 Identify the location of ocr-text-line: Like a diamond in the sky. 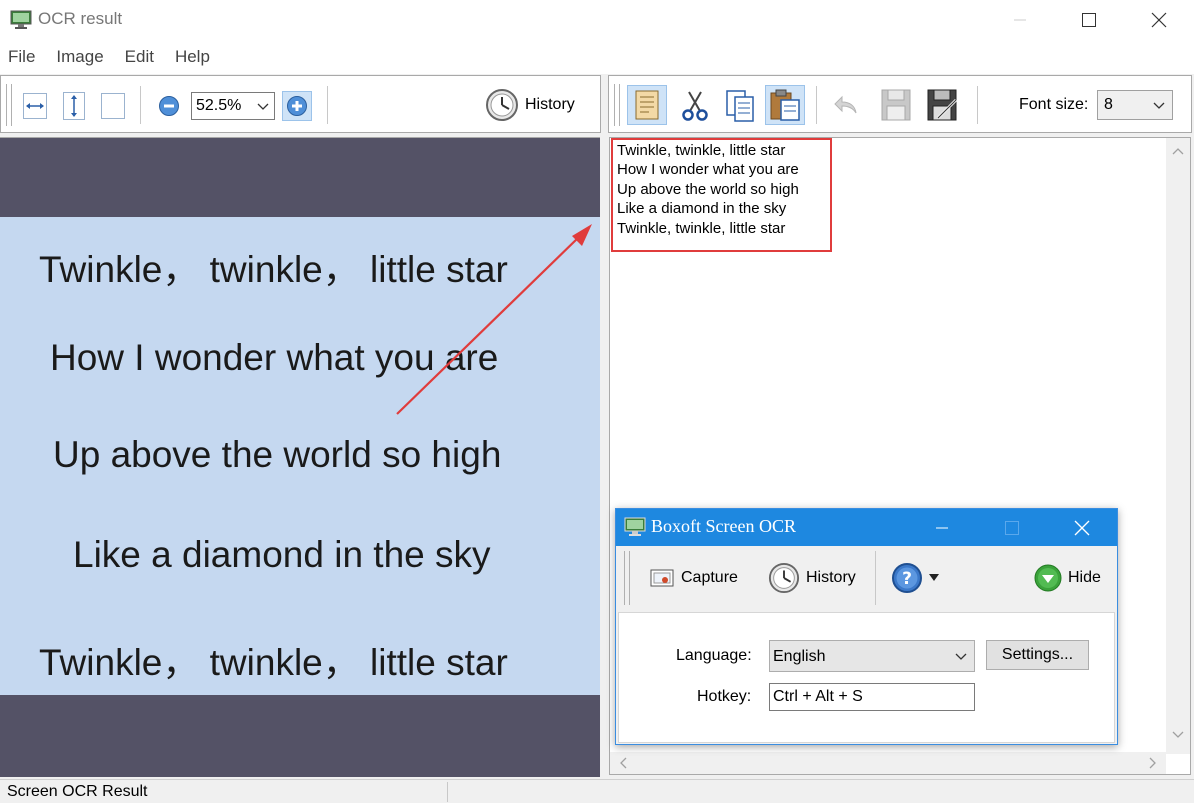
(702, 208).